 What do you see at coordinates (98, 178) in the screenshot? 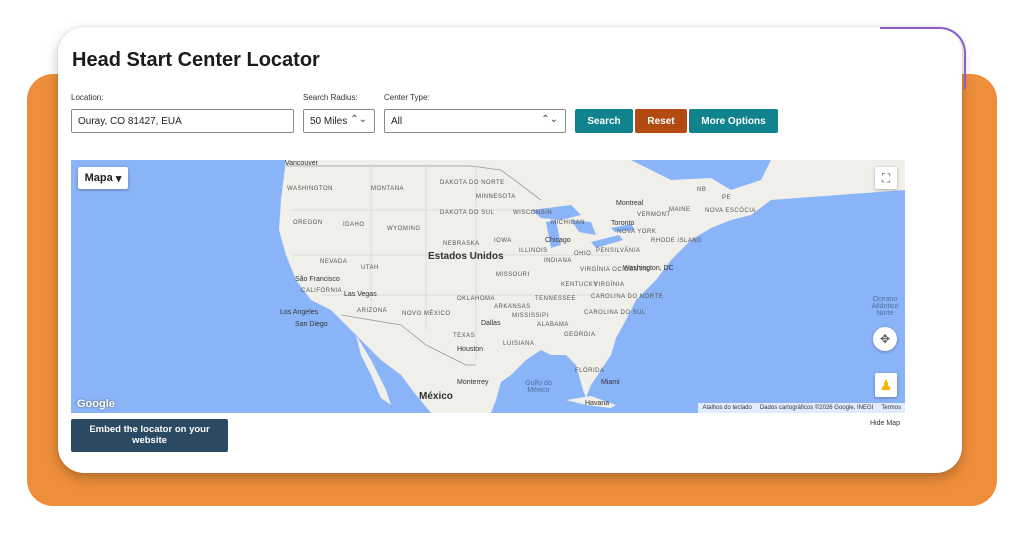
I see `map-type-label: Mapa` at bounding box center [98, 178].